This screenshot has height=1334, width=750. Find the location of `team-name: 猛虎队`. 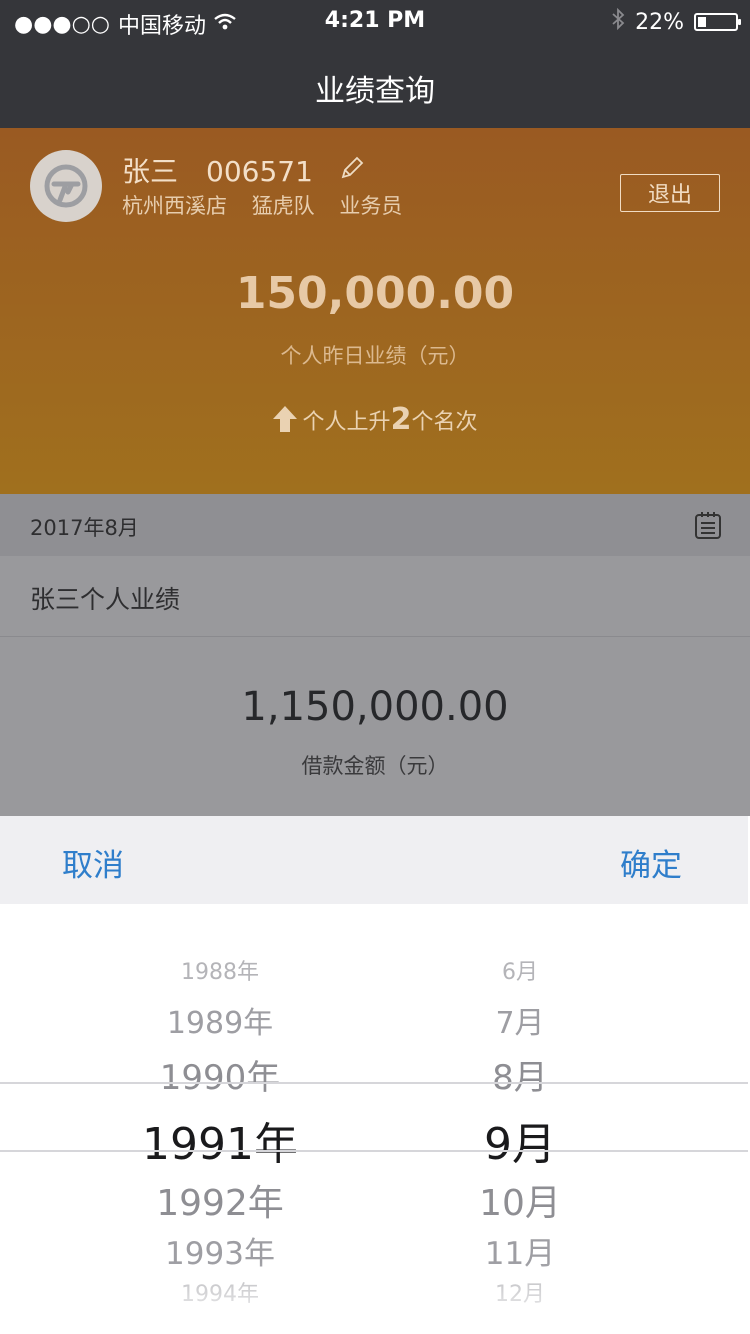

team-name: 猛虎队 is located at coordinates (283, 206).